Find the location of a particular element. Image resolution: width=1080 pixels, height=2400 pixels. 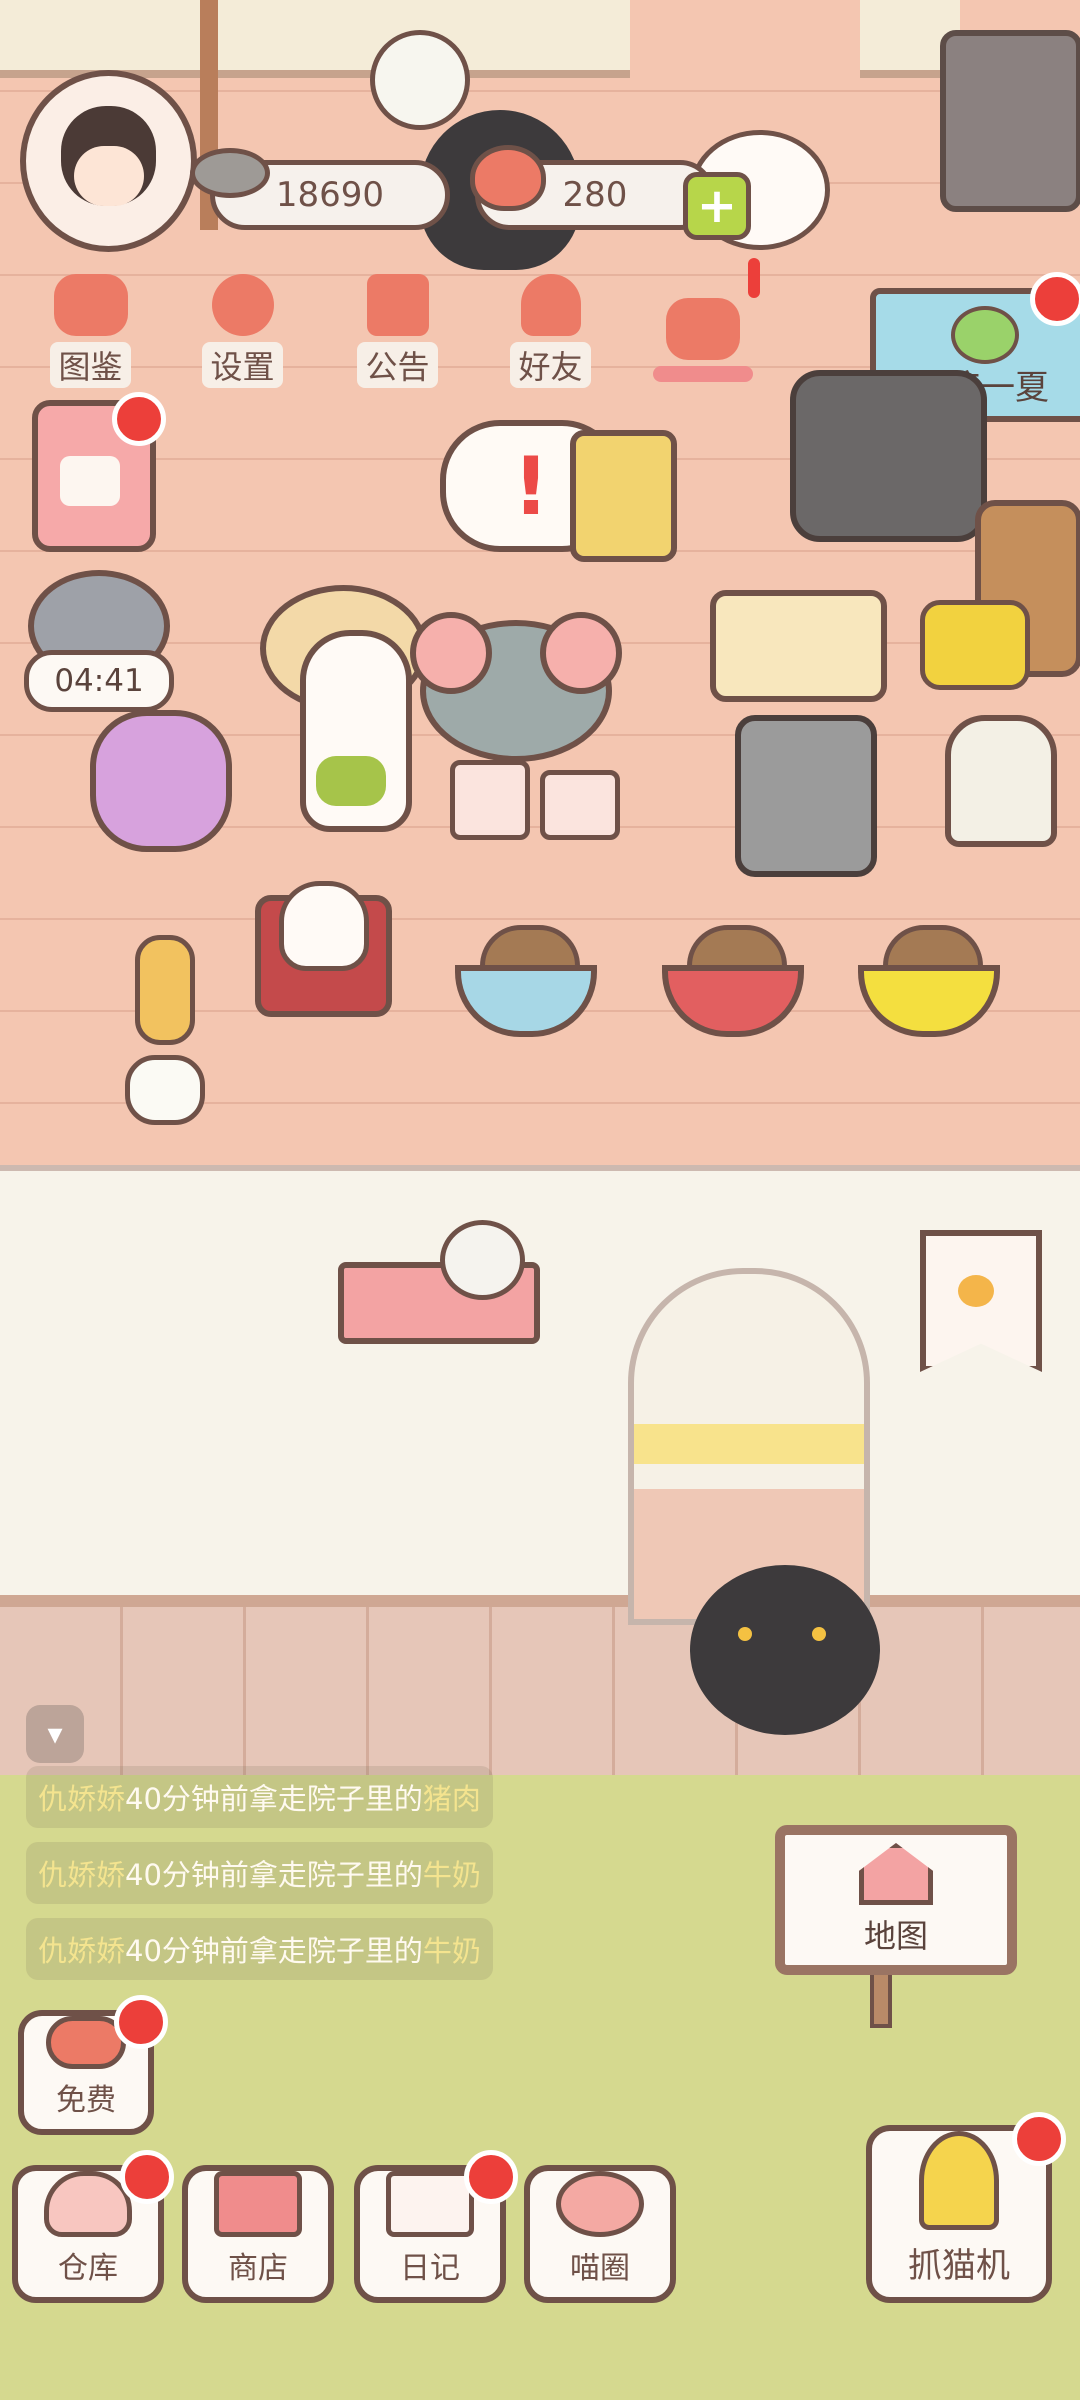

player-avatar is located at coordinates (108, 161).